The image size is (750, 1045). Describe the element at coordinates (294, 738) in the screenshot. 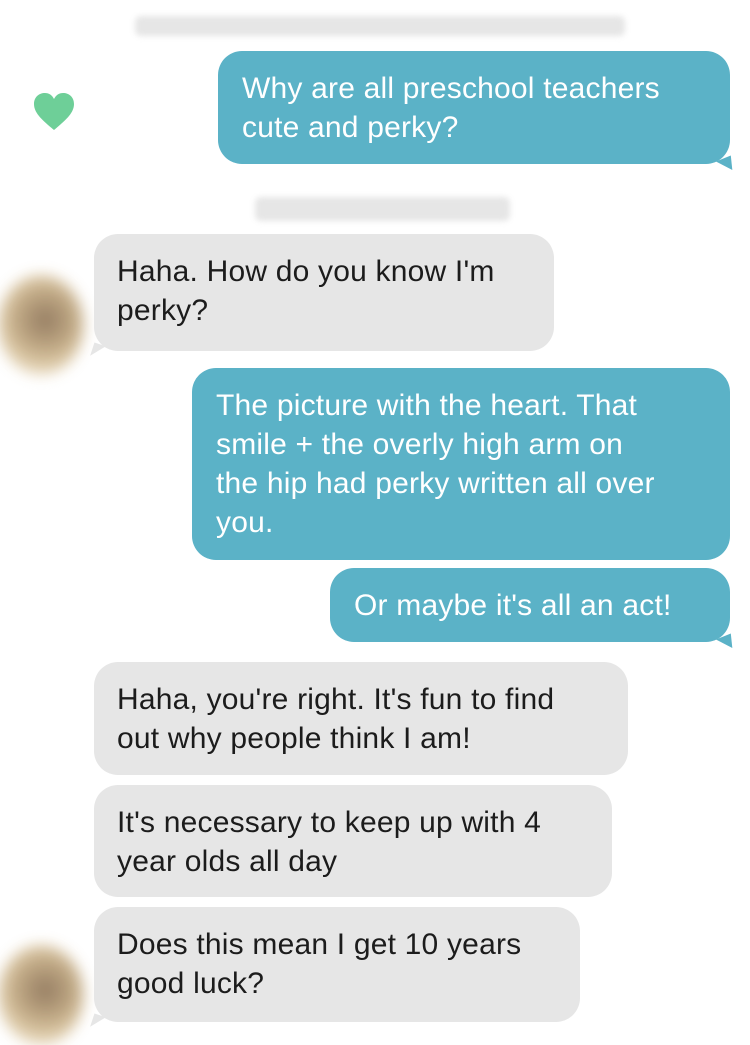

I see `message-text-line: out why people think I am!` at that location.